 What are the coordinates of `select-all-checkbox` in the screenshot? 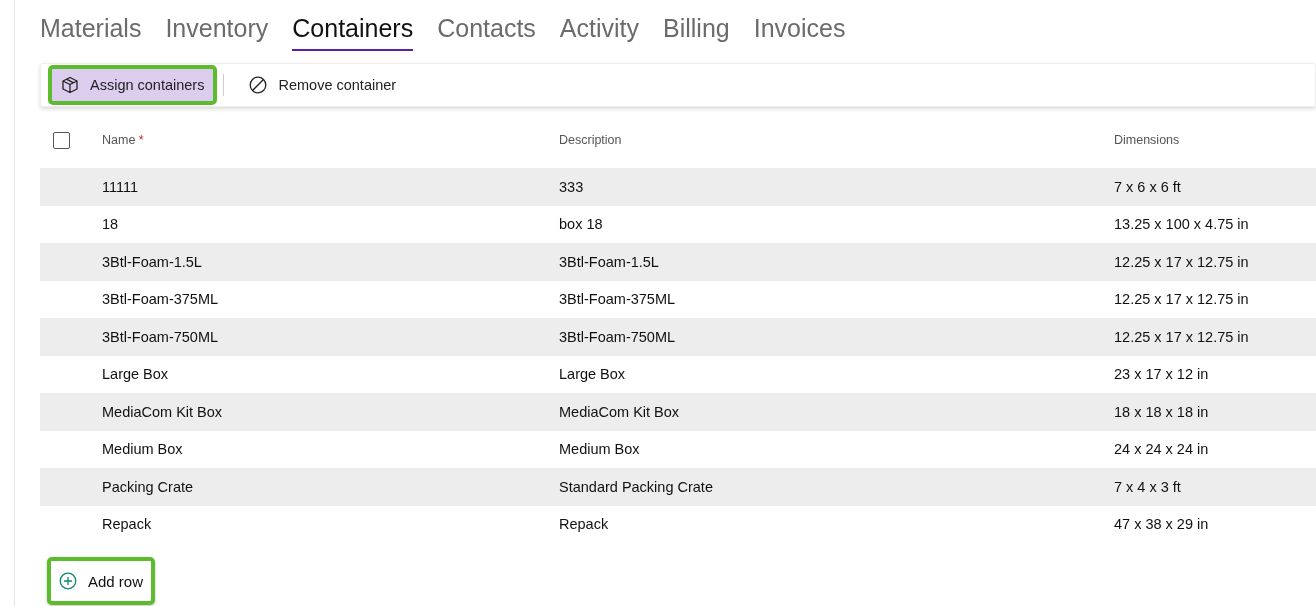 It's located at (61, 140).